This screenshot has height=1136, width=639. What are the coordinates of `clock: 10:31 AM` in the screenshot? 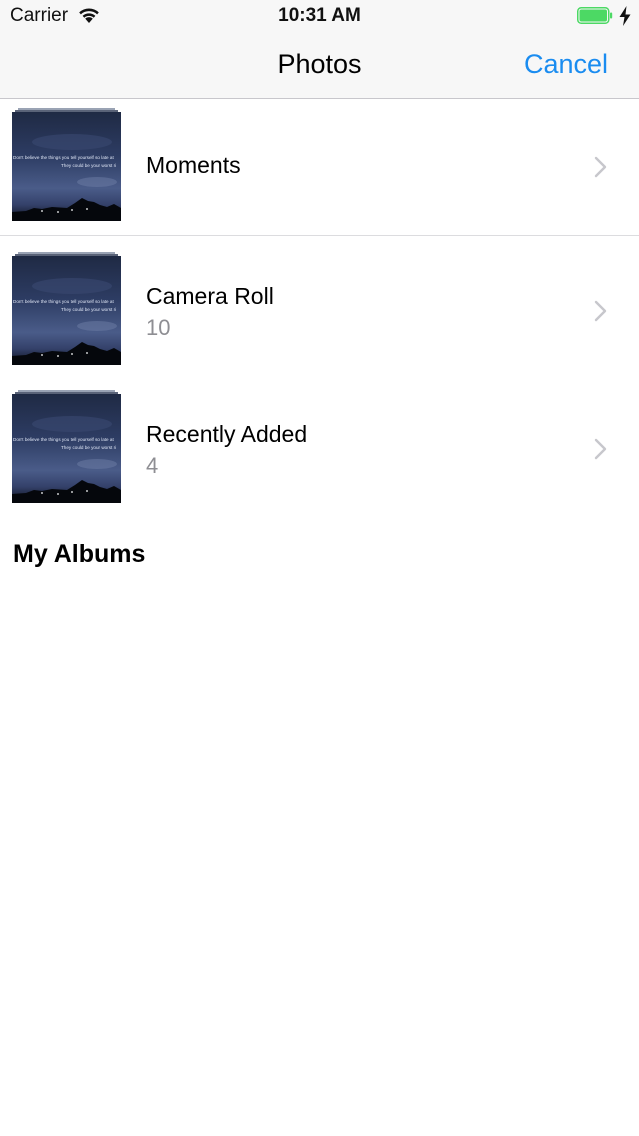 It's located at (319, 15).